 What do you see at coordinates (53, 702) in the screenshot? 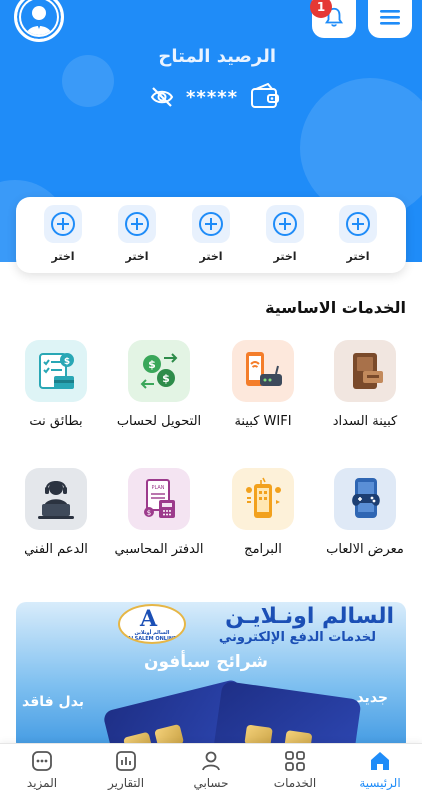
I see `banner-lost-text: بدل فاقد` at bounding box center [53, 702].